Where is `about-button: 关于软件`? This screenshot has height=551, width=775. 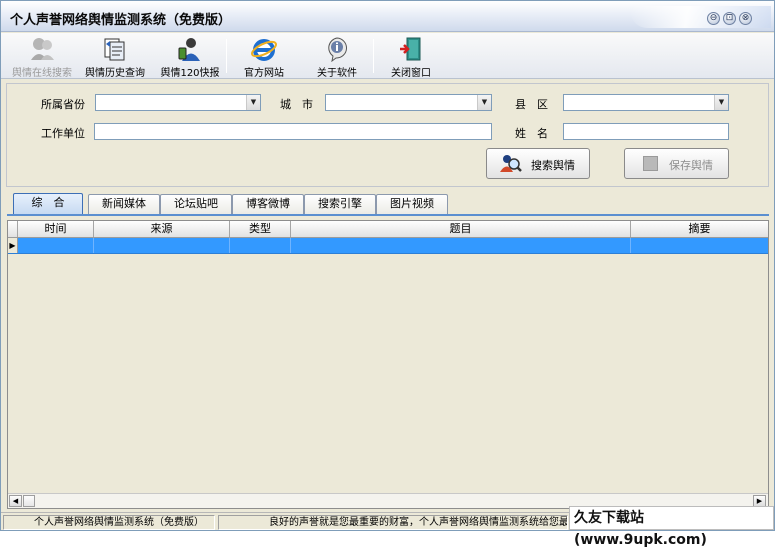
about-button: 关于软件 is located at coordinates (337, 57).